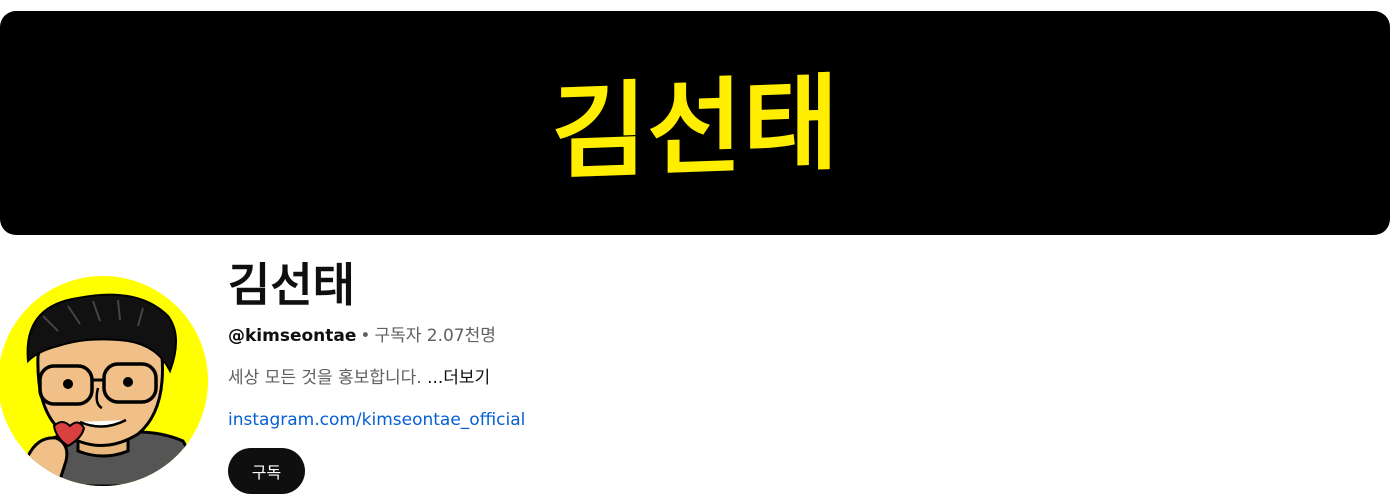  I want to click on channel-avatar, so click(104, 381).